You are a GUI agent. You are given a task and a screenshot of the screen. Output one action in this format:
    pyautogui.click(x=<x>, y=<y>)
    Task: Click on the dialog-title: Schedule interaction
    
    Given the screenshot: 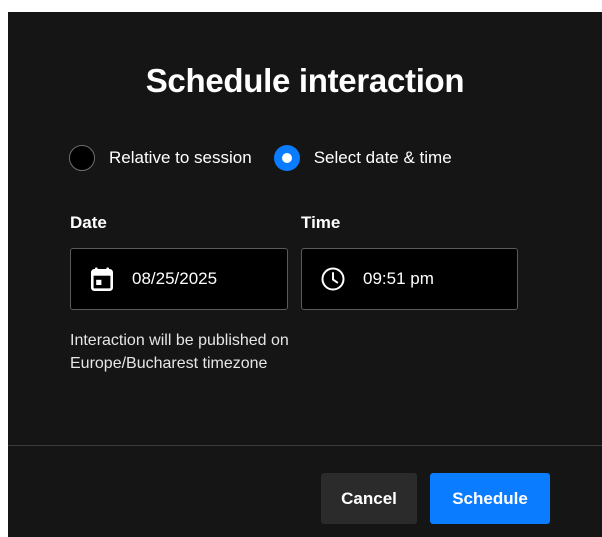 What is the action you would take?
    pyautogui.click(x=305, y=80)
    